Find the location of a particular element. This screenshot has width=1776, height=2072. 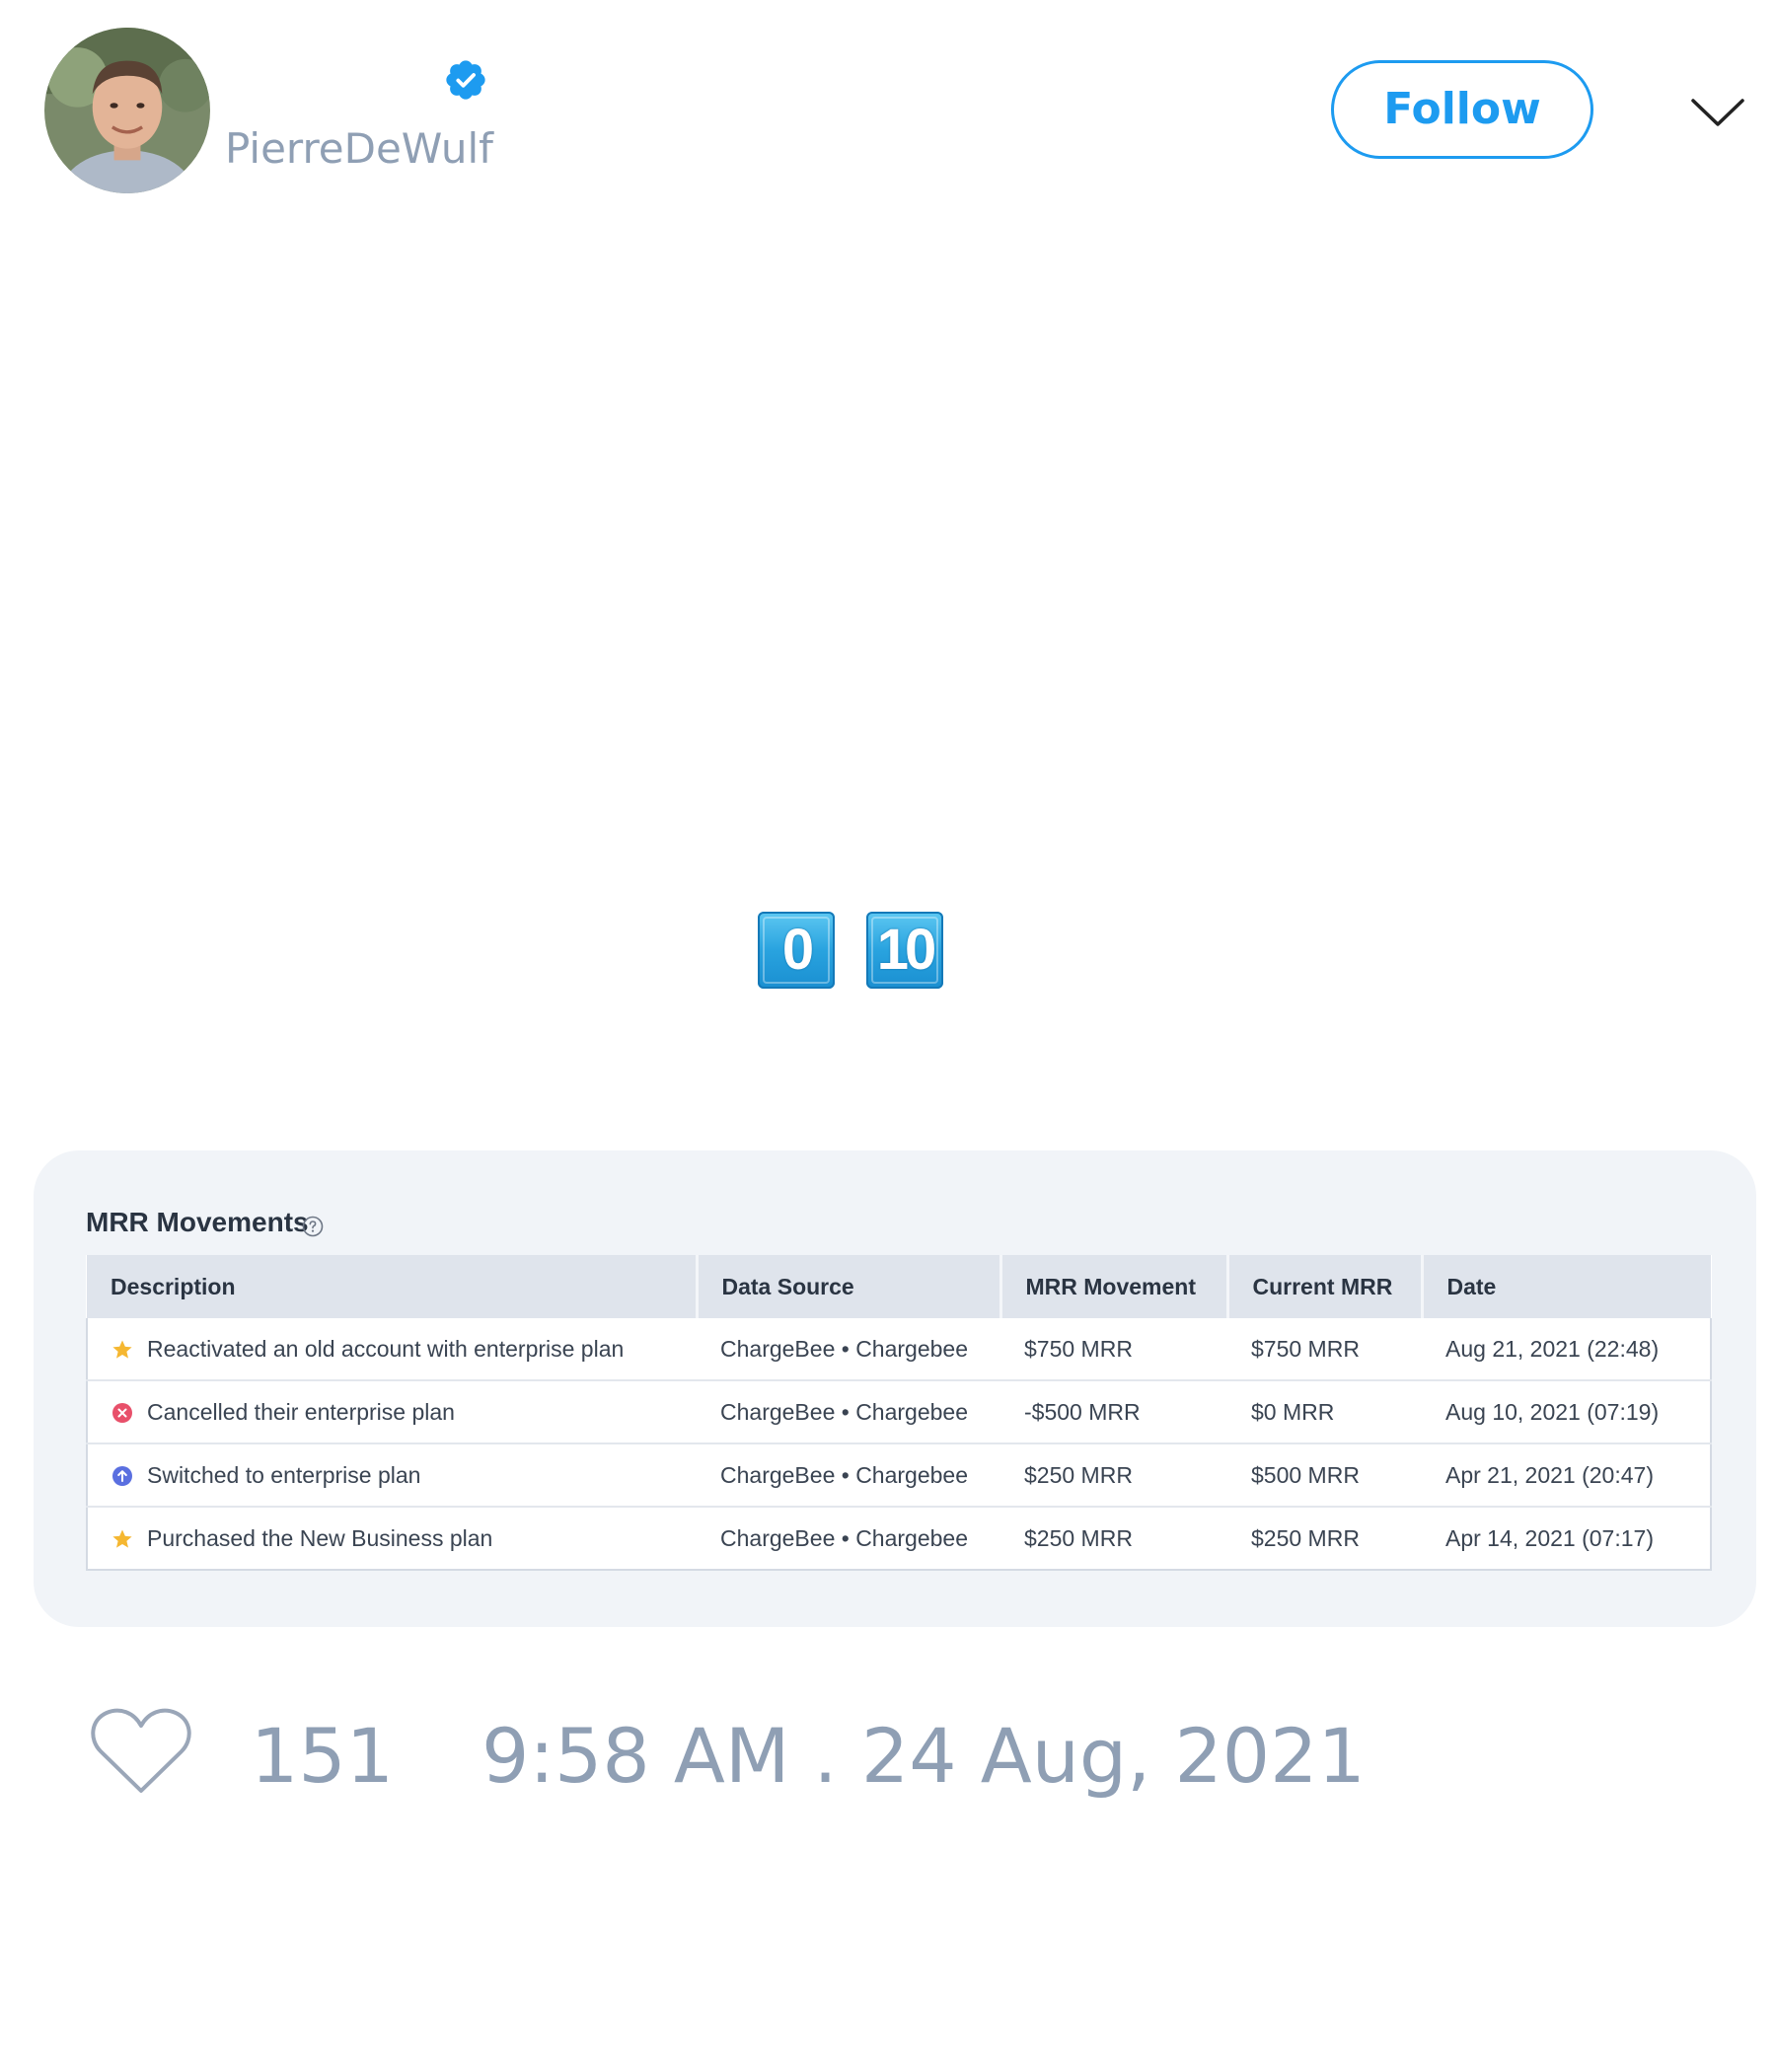

tweet-timestamp: 9:58 AM . 24 Aug, 2021 is located at coordinates (924, 1757).